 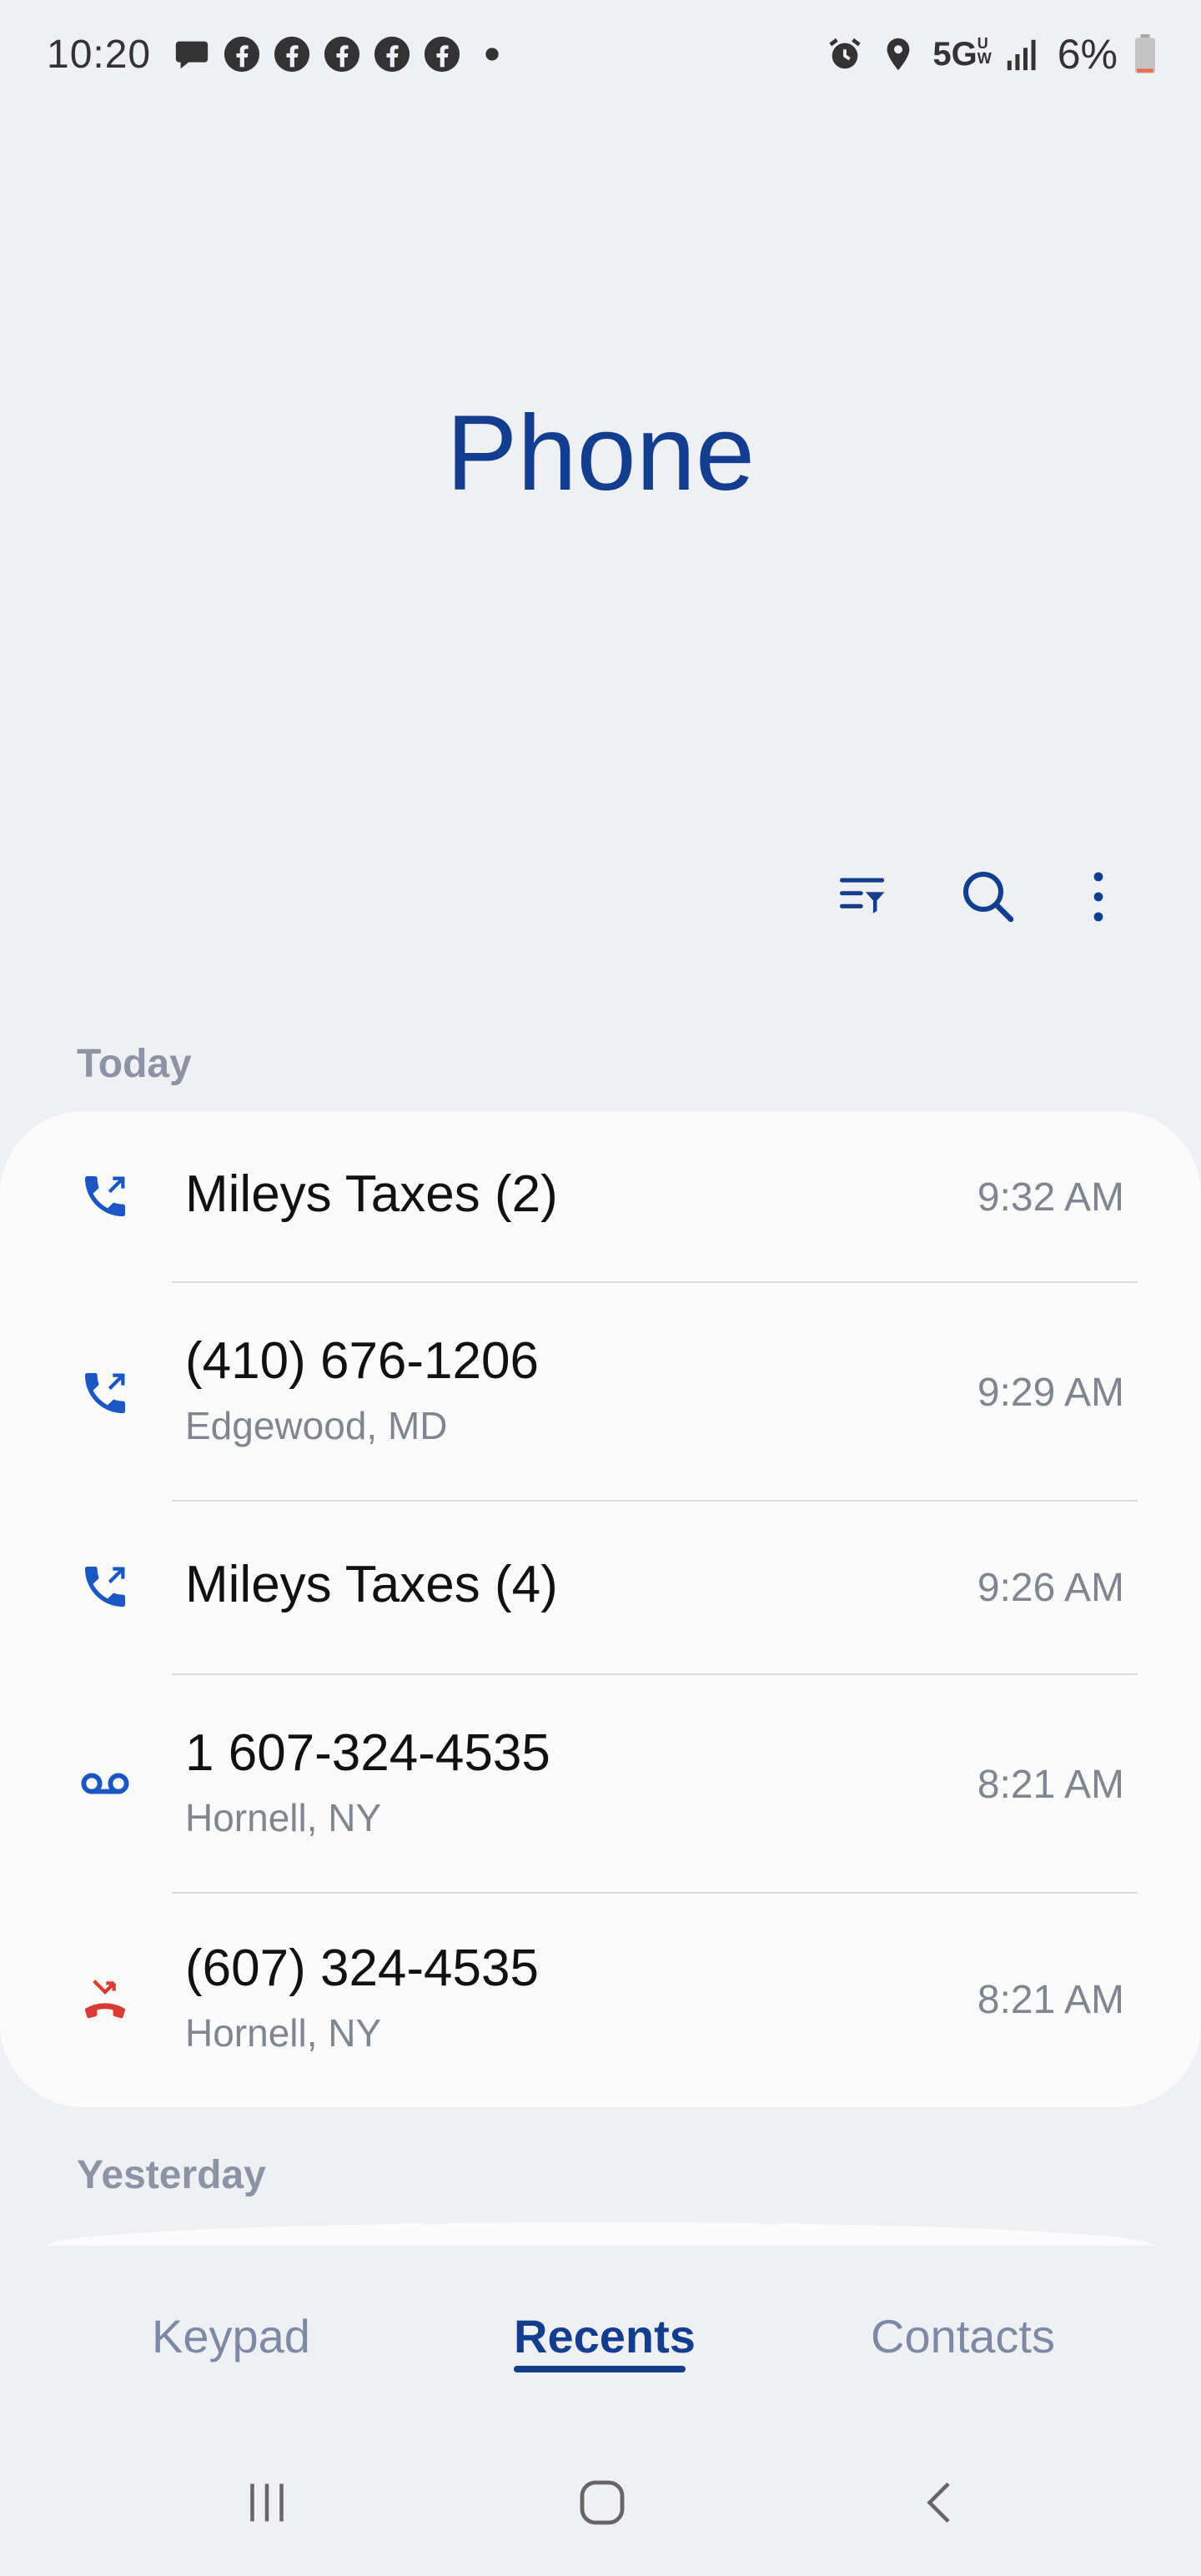 I want to click on bottom-tab-bar: Keypad Recents Contacts, so click(x=601, y=2335).